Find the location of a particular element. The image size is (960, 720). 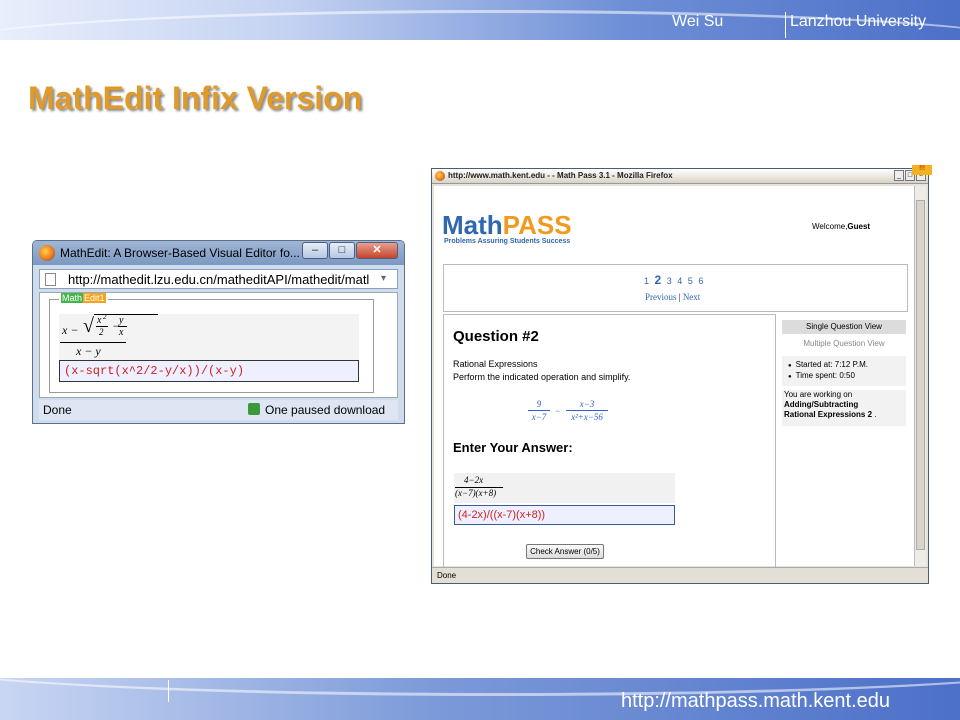

working-on-label: You are working on is located at coordinates (818, 394).